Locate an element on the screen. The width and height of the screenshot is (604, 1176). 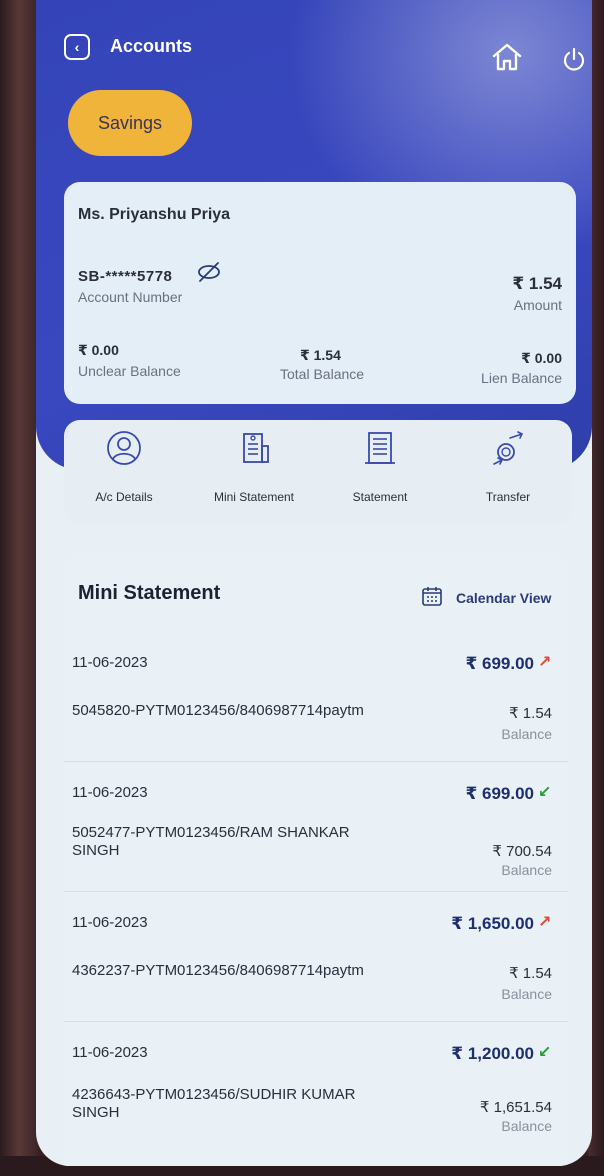
amount-value: ₹ 1.54 is located at coordinates (537, 283).